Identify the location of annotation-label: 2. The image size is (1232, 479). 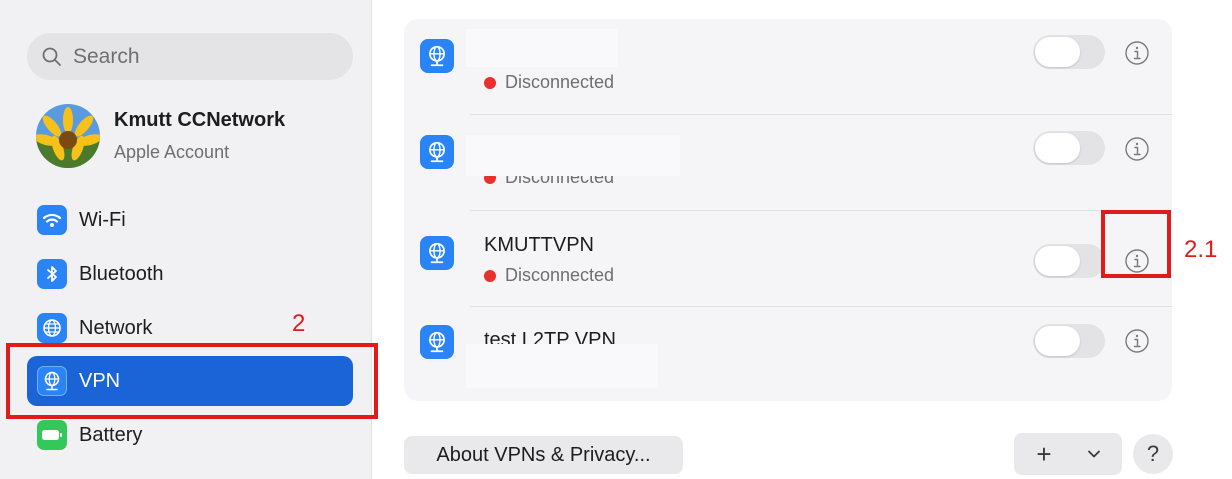
(299, 323).